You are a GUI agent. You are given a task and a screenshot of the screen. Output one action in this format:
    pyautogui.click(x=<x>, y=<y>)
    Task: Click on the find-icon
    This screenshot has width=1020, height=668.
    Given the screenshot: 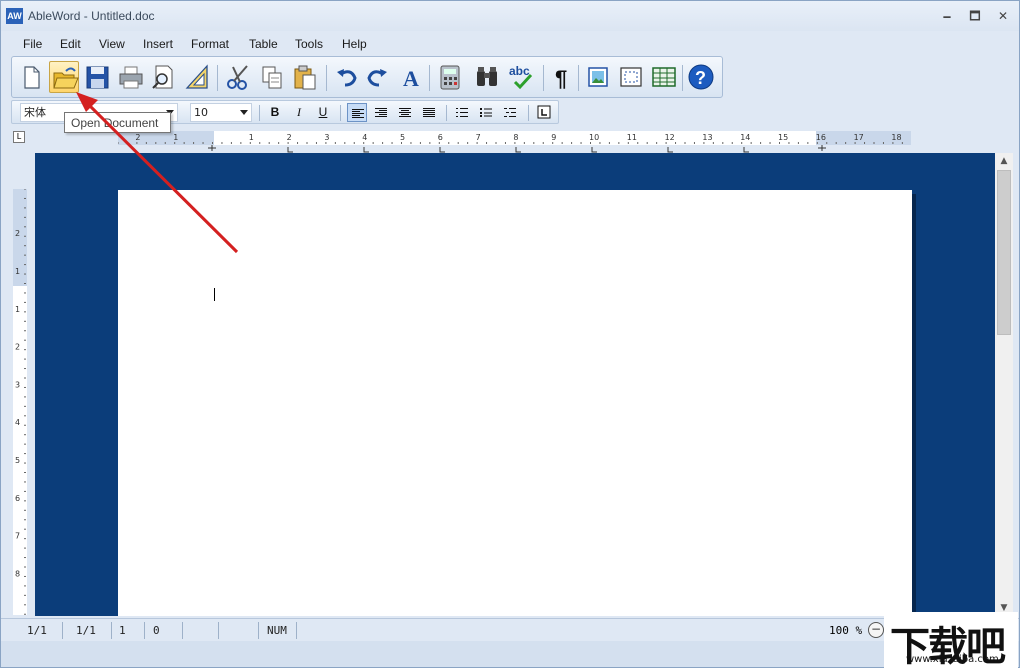 What is the action you would take?
    pyautogui.click(x=487, y=77)
    